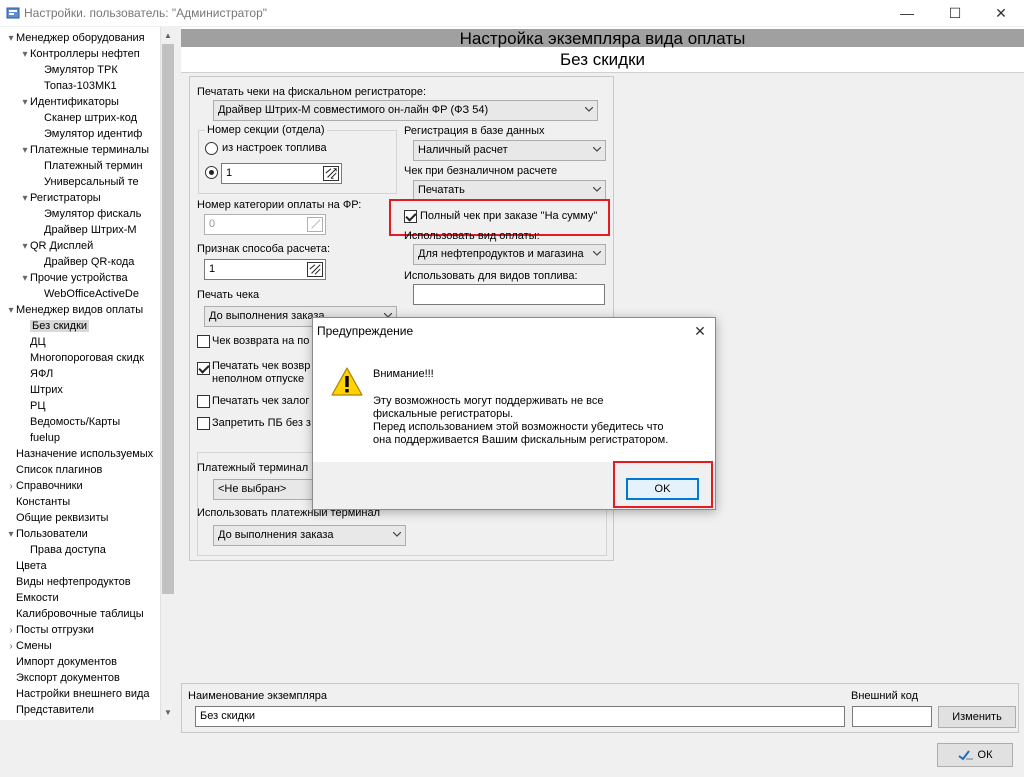 The image size is (1024, 777). What do you see at coordinates (88, 166) in the screenshot?
I see `tree-item: Платежный термин` at bounding box center [88, 166].